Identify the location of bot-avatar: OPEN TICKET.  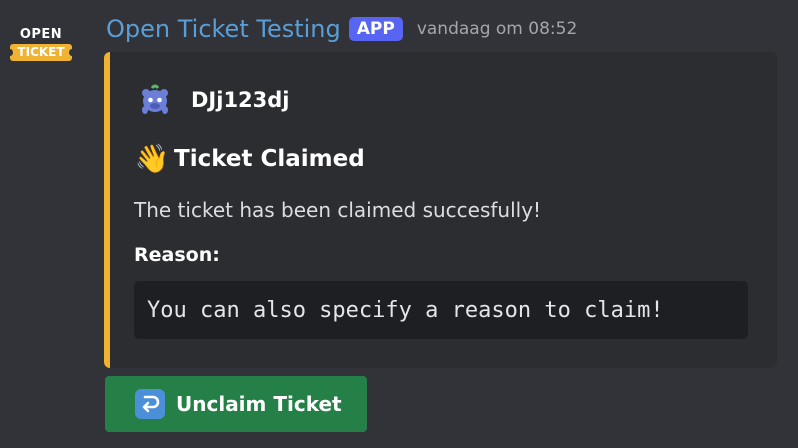
(41, 48).